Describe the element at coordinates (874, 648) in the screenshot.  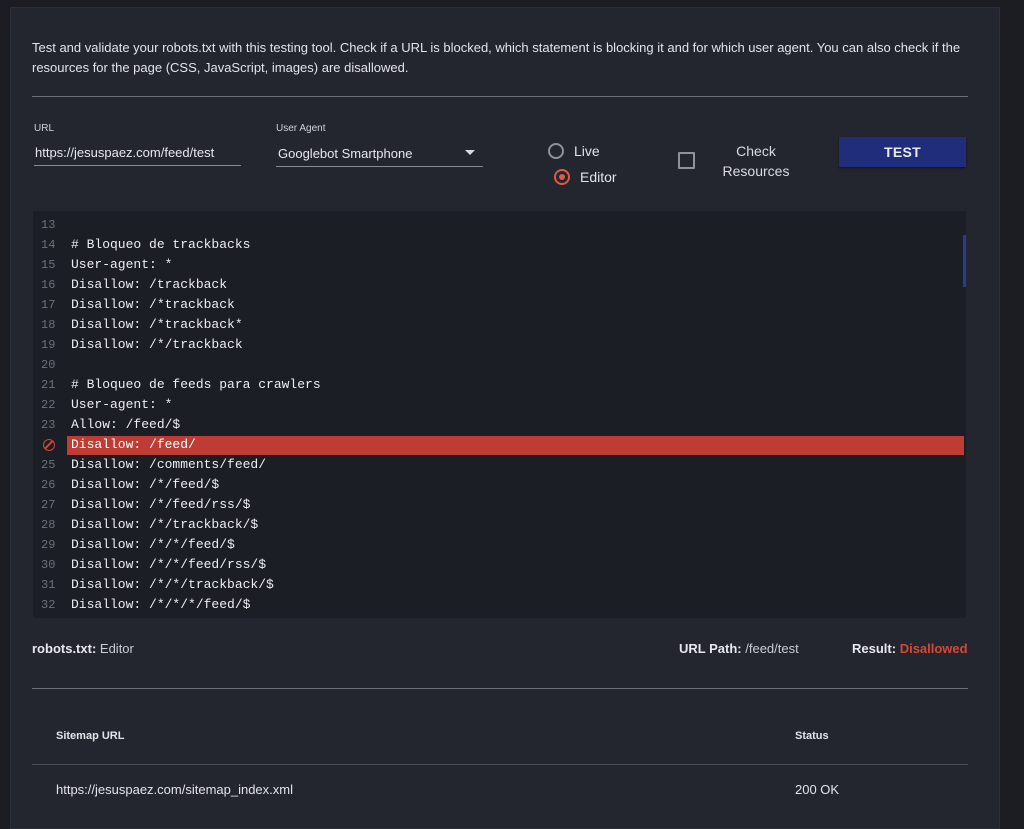
I see `result-label: Result:` at that location.